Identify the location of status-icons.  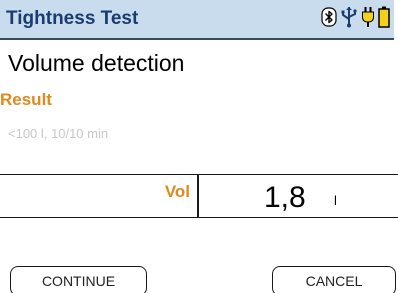
(355, 19).